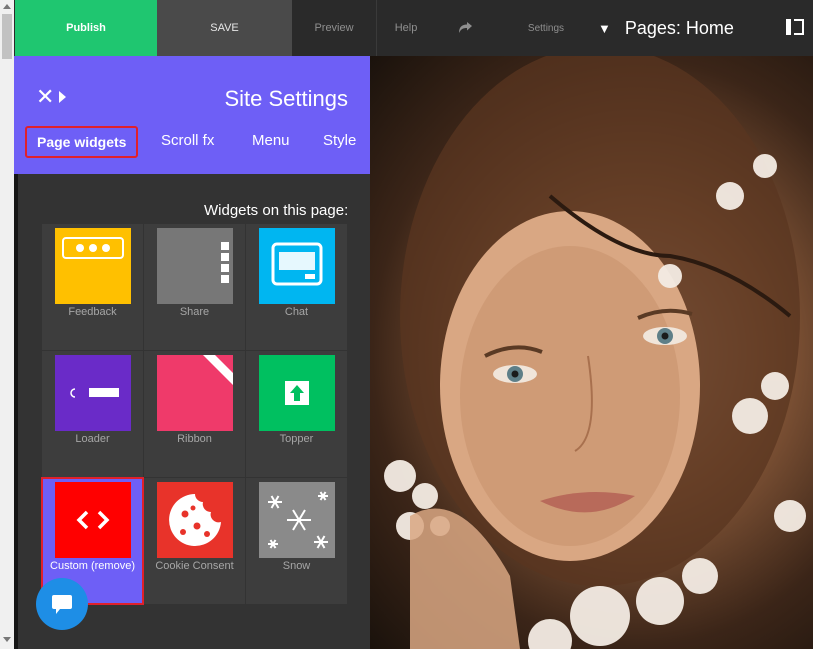 Image resolution: width=813 pixels, height=649 pixels. What do you see at coordinates (92, 312) in the screenshot?
I see `widget-label: Feedback` at bounding box center [92, 312].